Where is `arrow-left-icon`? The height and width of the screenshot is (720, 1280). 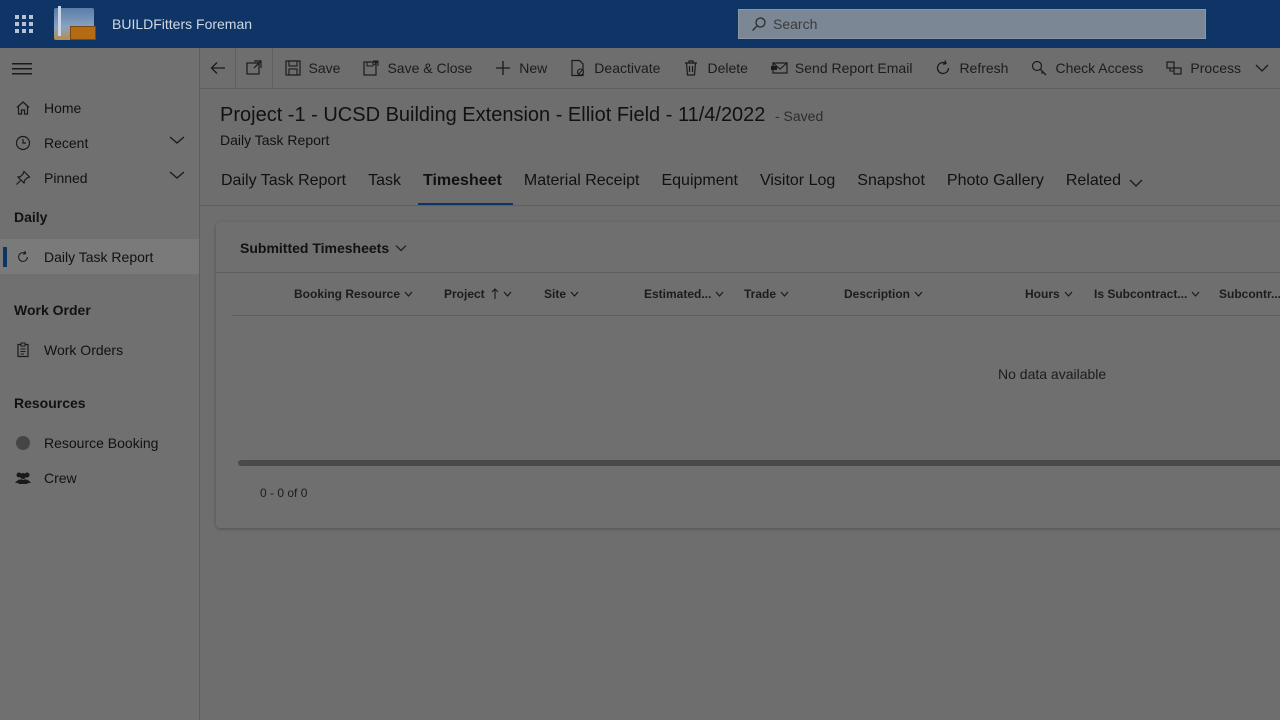
arrow-left-icon is located at coordinates (217, 68).